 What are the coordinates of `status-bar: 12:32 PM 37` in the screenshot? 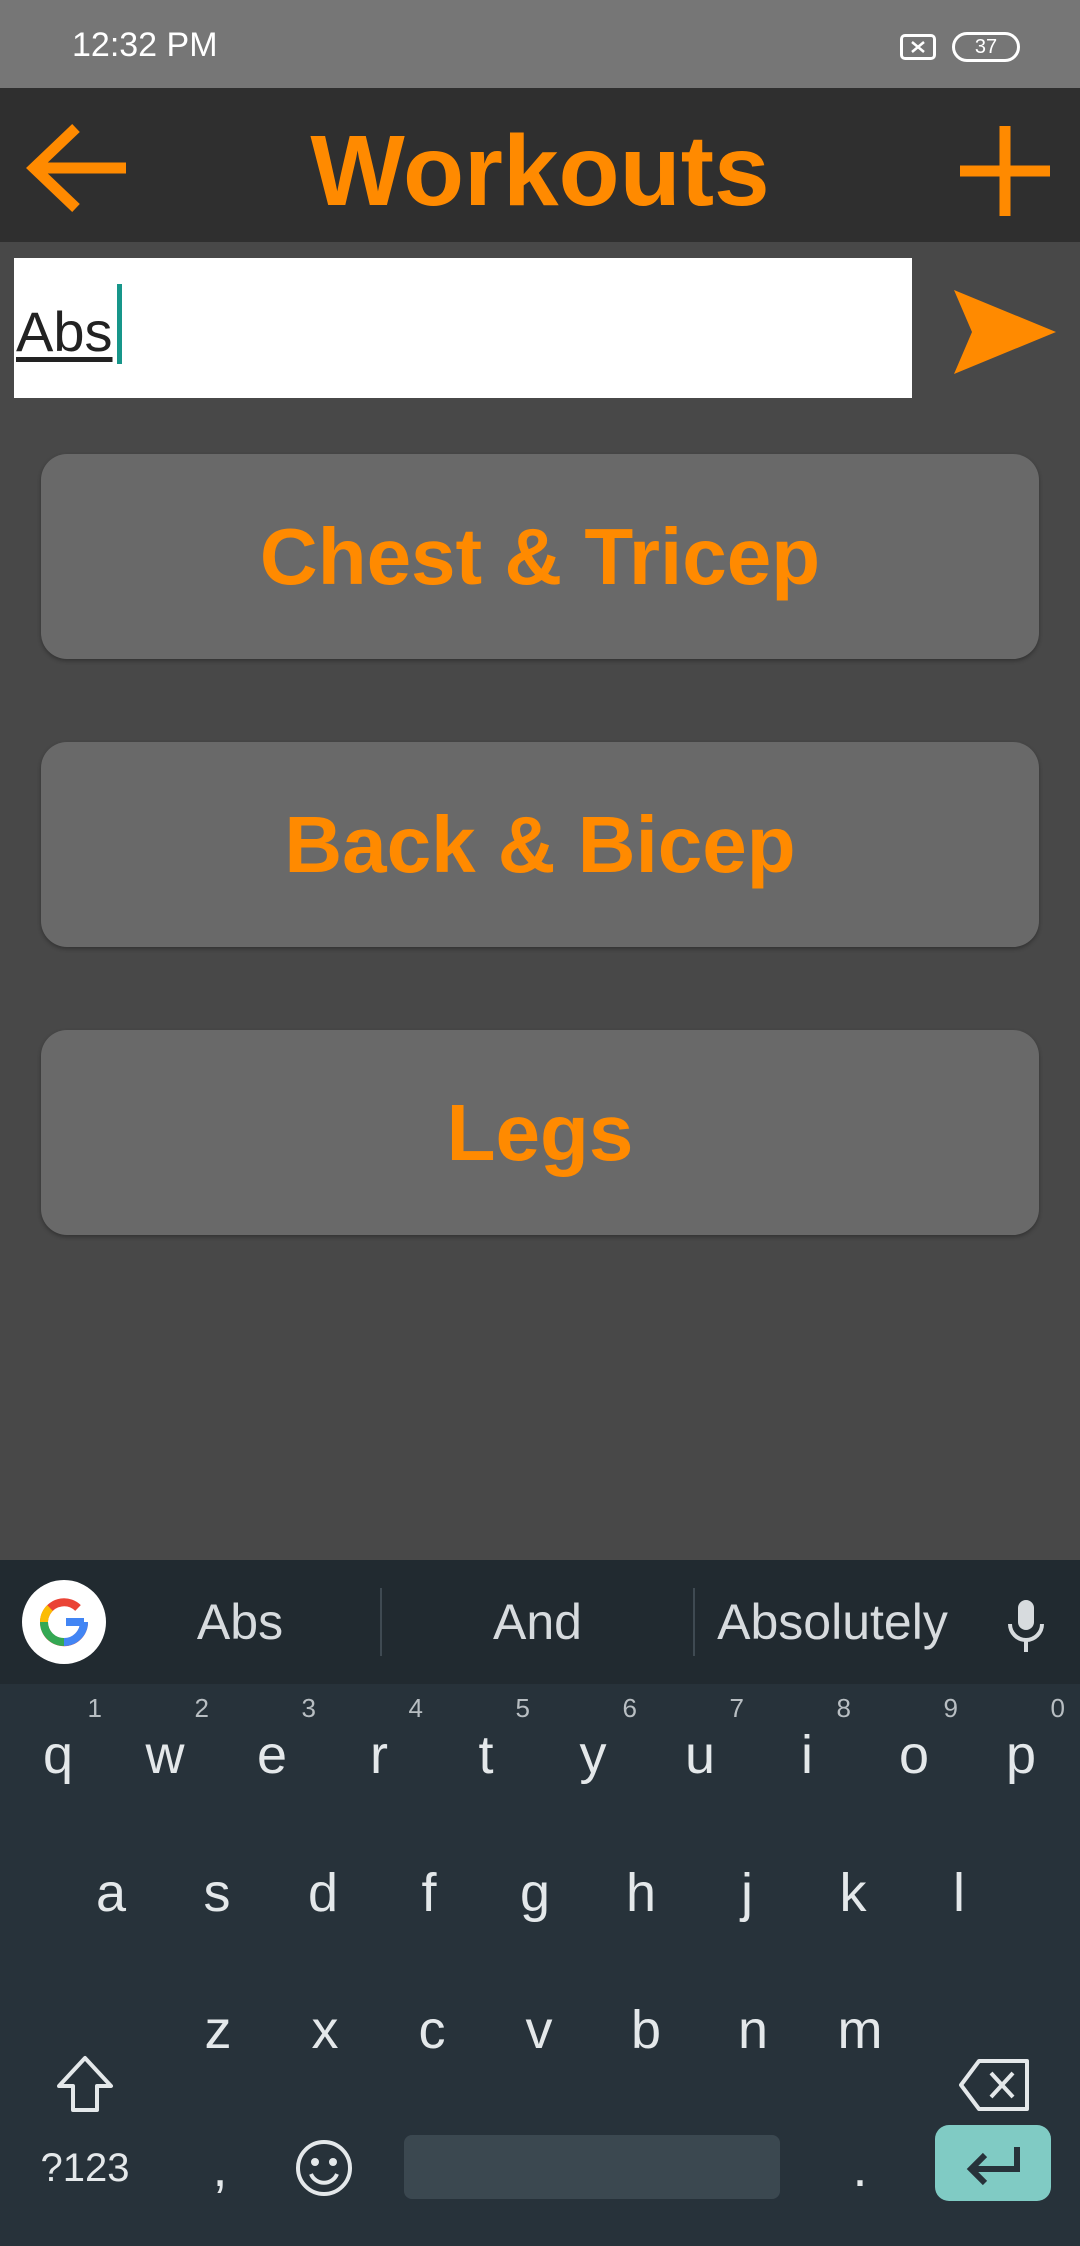 It's located at (540, 44).